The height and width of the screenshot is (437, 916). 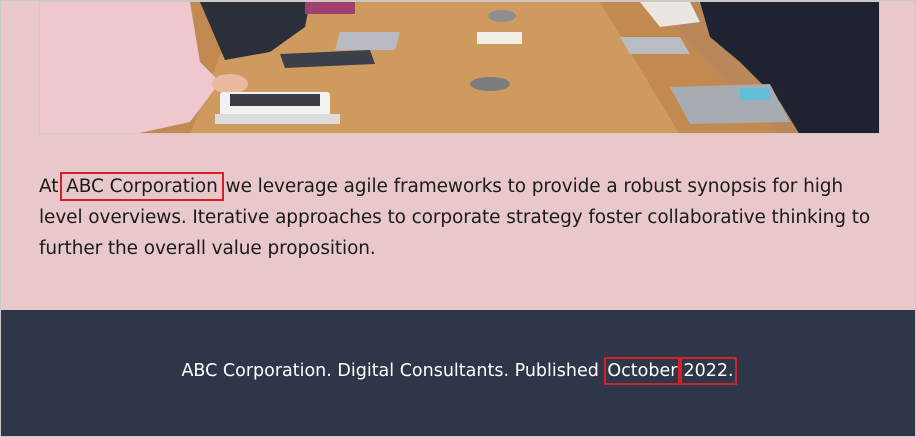 What do you see at coordinates (142, 186) in the screenshot?
I see `company-name-highlight: ABC Corporation` at bounding box center [142, 186].